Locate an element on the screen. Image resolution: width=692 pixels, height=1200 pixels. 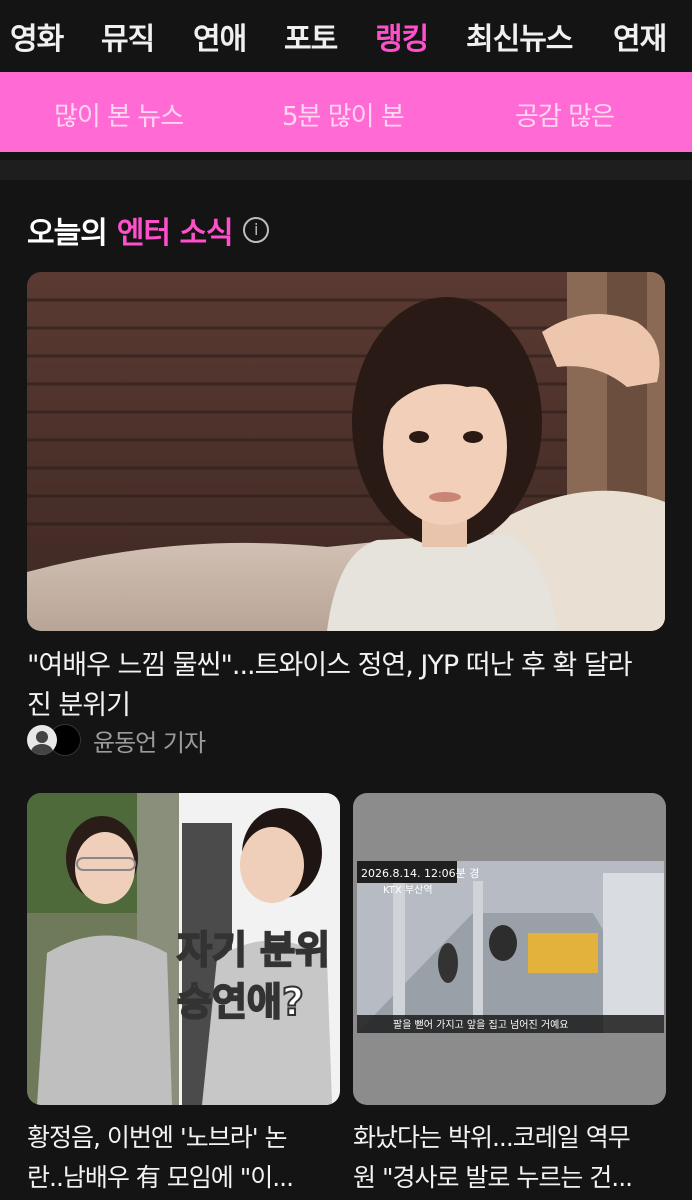
card-2-title-line-1: 화났다는 박위...코레일 역무 is located at coordinates (492, 1137).